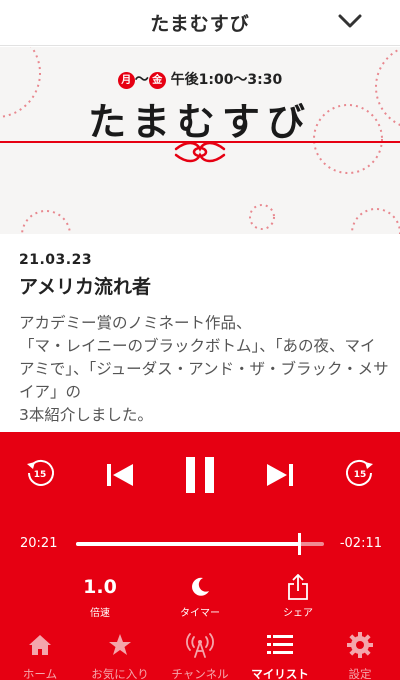 The image size is (400, 680). I want to click on forward-15-button: 15, so click(360, 475).